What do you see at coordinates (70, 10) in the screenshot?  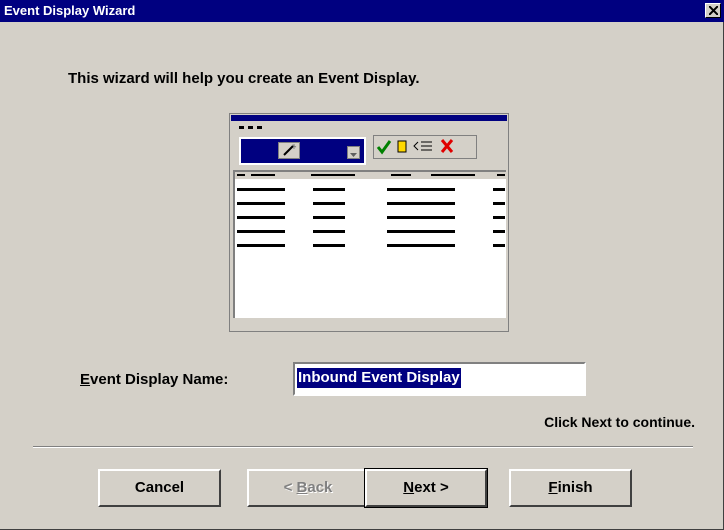 I see `window-title: Event Display Wizard` at bounding box center [70, 10].